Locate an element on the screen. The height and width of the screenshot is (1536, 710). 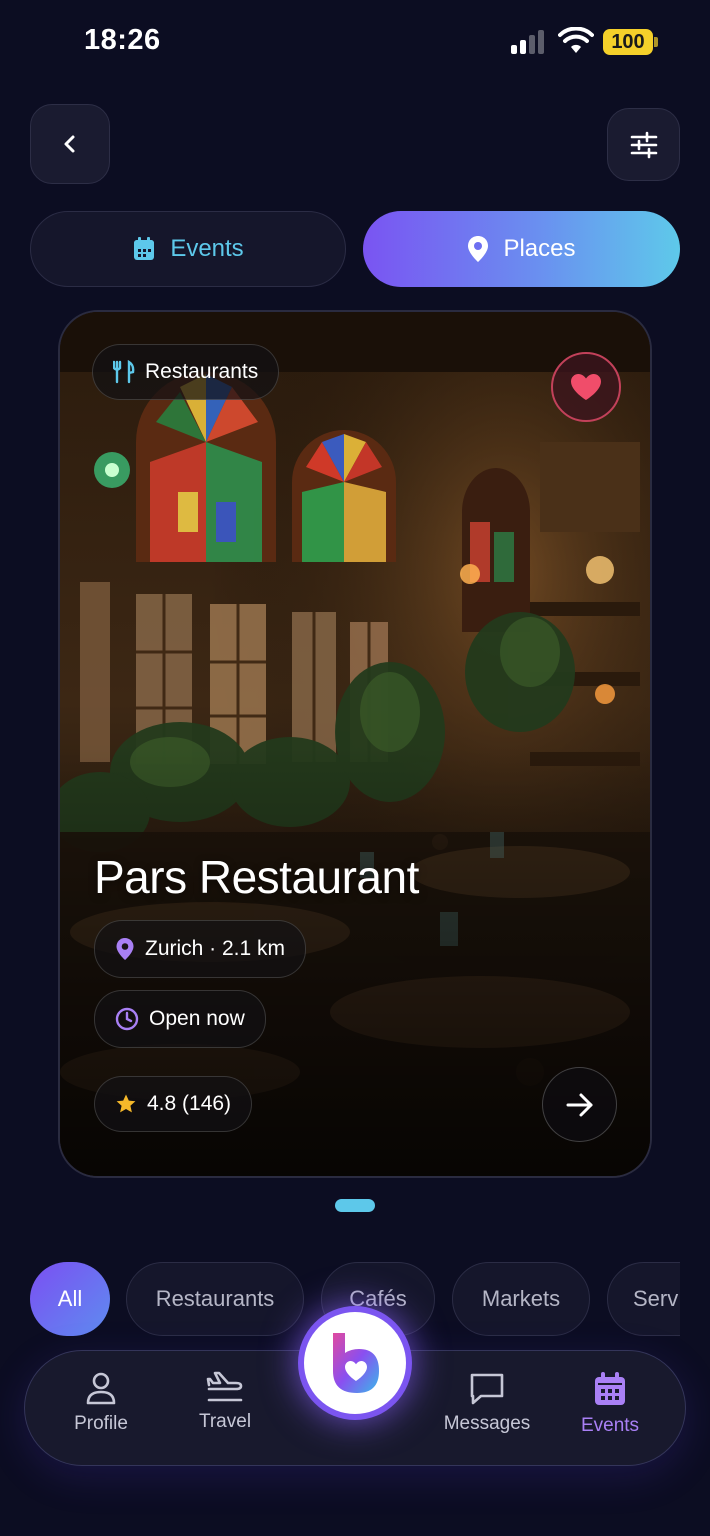
nav-events-label: Events is located at coordinates (610, 1425).